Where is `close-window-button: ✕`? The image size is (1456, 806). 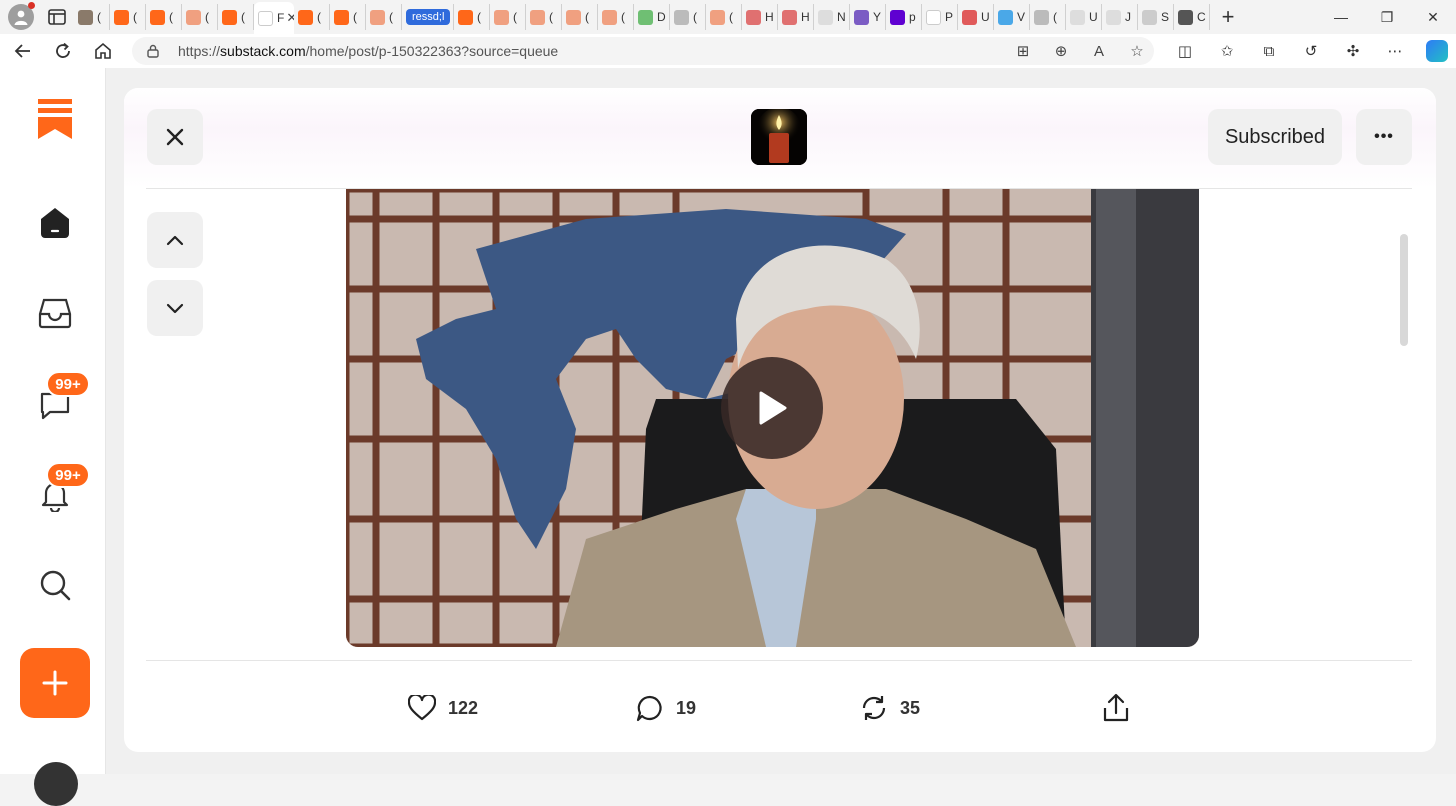 close-window-button: ✕ is located at coordinates (1433, 17).